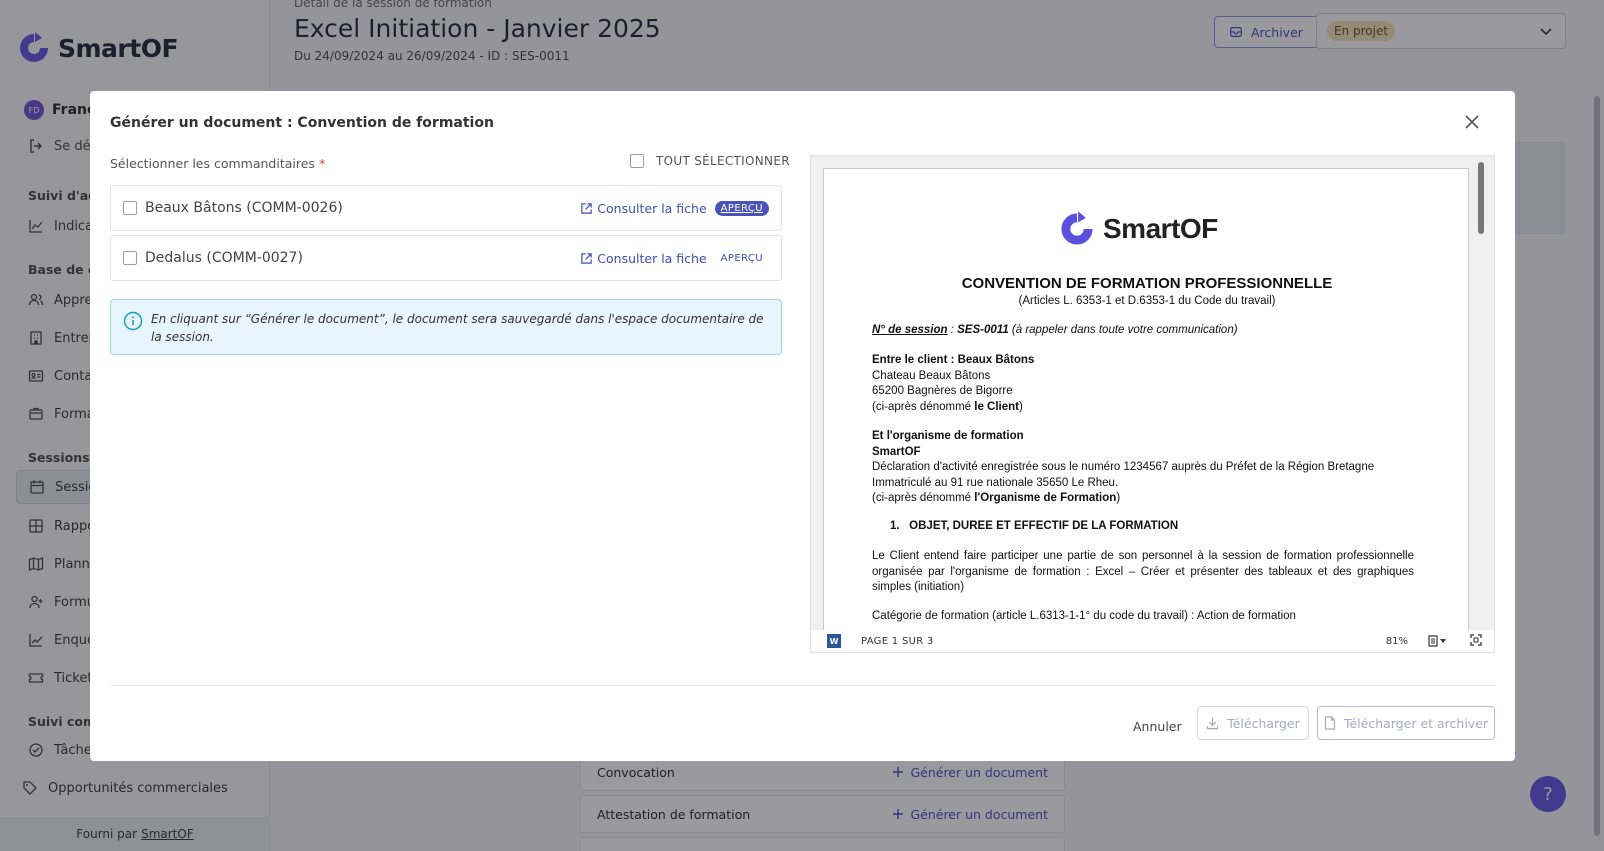 The width and height of the screenshot is (1604, 851). I want to click on select-all-label: TOUT SÉLECTIONNER, so click(723, 161).